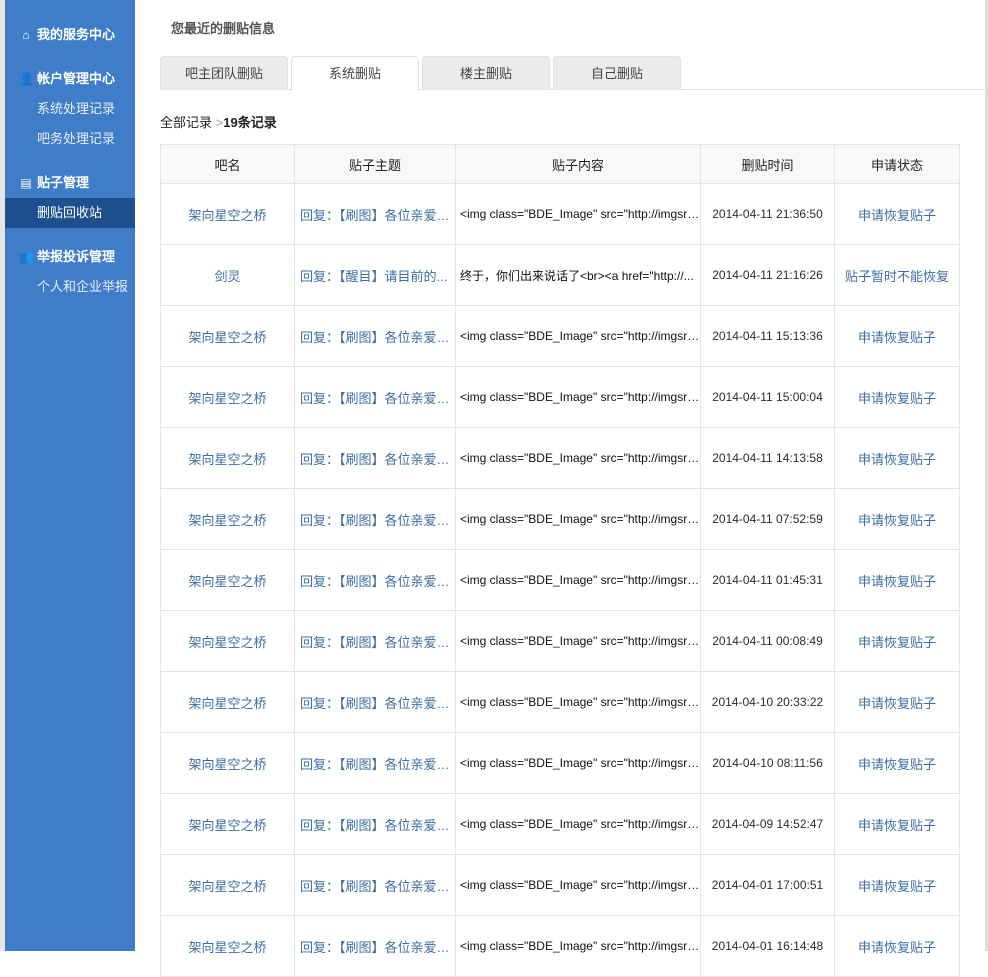 The image size is (988, 977). What do you see at coordinates (897, 164) in the screenshot?
I see `column-header: 申请状态` at bounding box center [897, 164].